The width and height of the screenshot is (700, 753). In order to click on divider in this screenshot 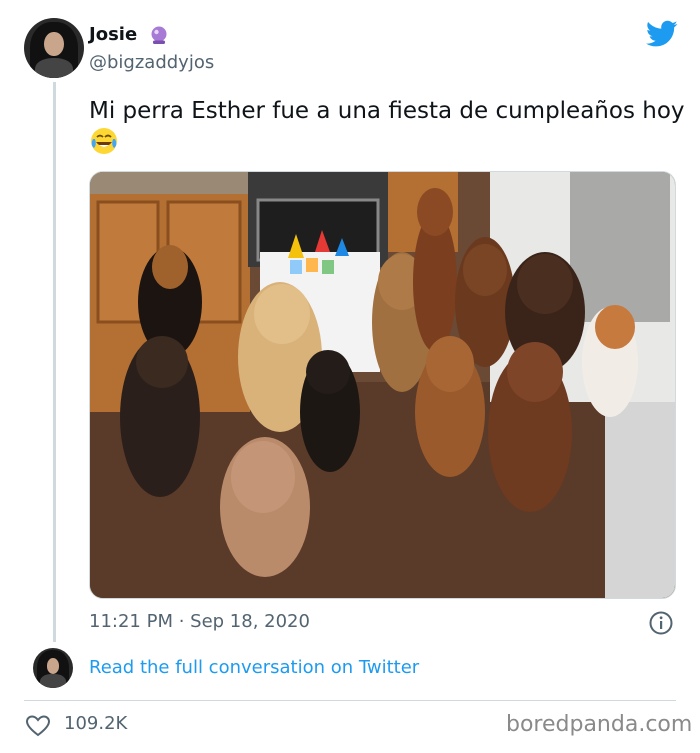, I will do `click(350, 700)`.